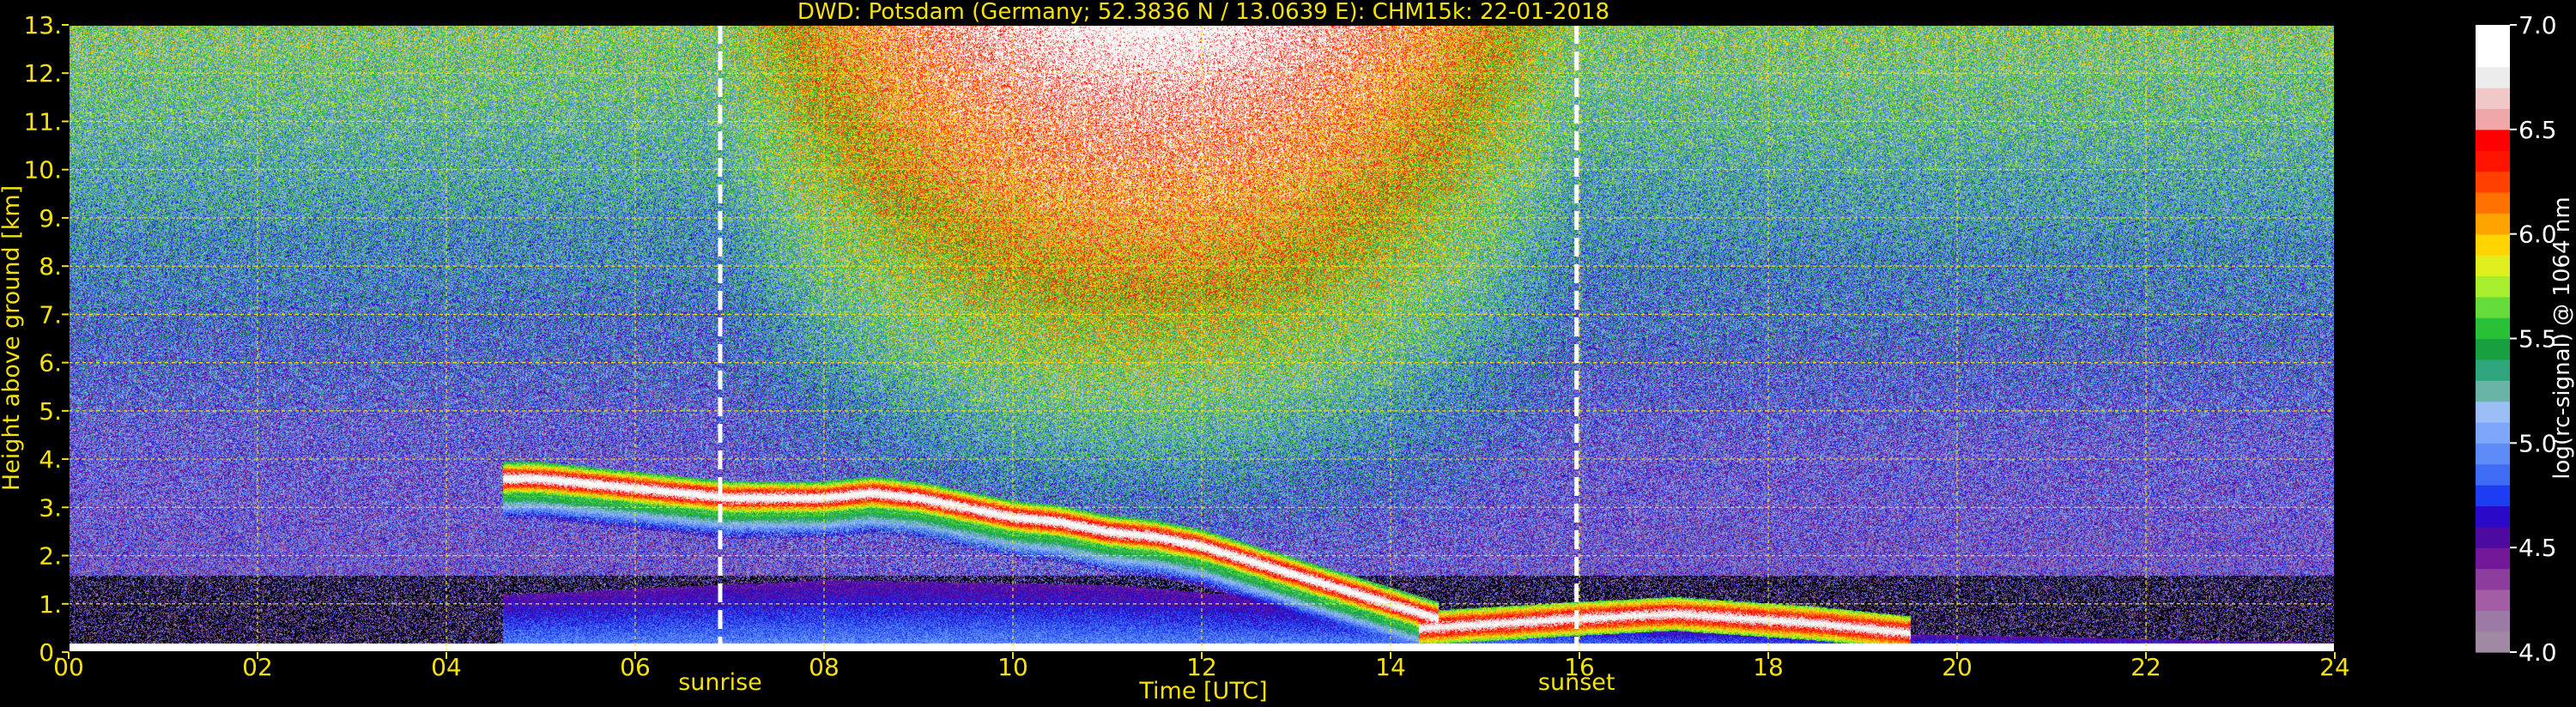  I want to click on y-tick-label: 12., so click(42, 74).